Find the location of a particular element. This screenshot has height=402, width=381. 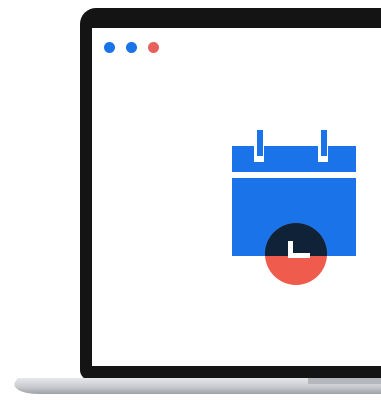

clock-hand-minute is located at coordinates (299, 255).